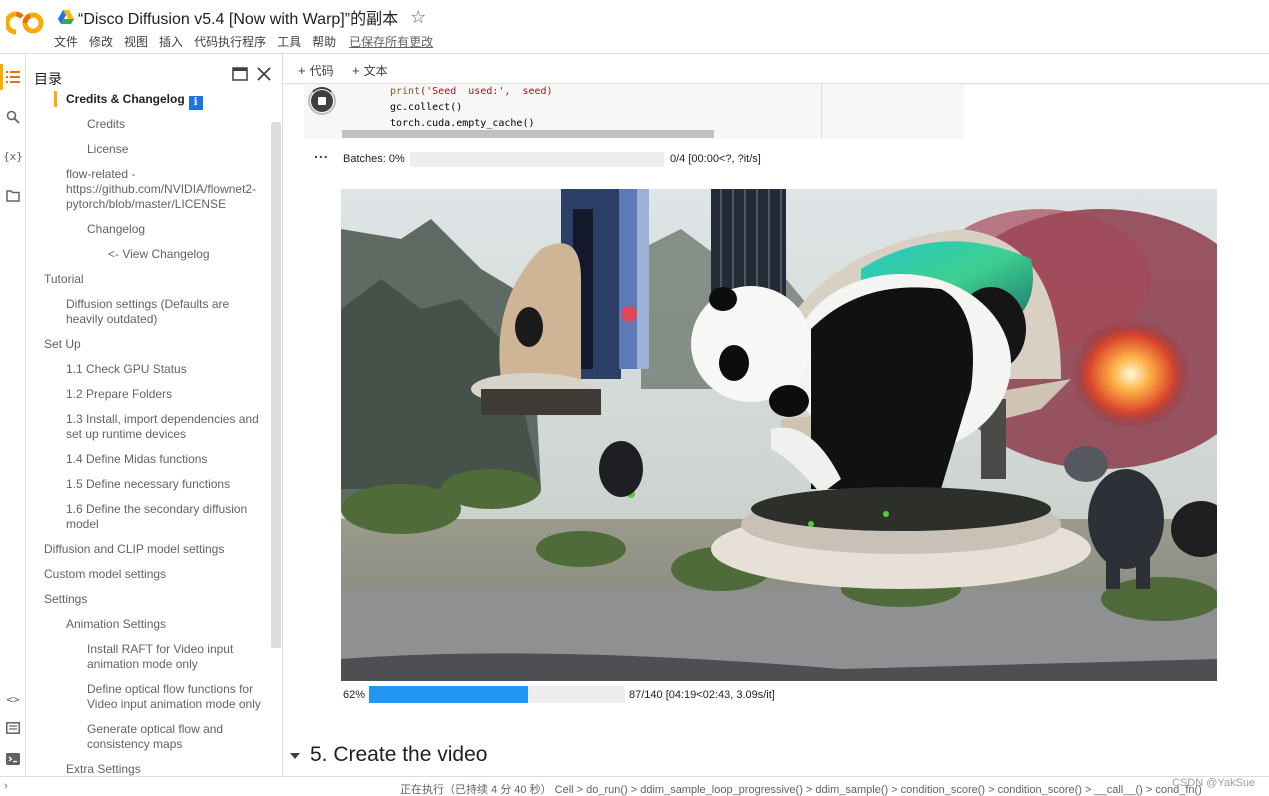 This screenshot has height=796, width=1269. What do you see at coordinates (405, 91) in the screenshot?
I see `code-print-fn: print` at bounding box center [405, 91].